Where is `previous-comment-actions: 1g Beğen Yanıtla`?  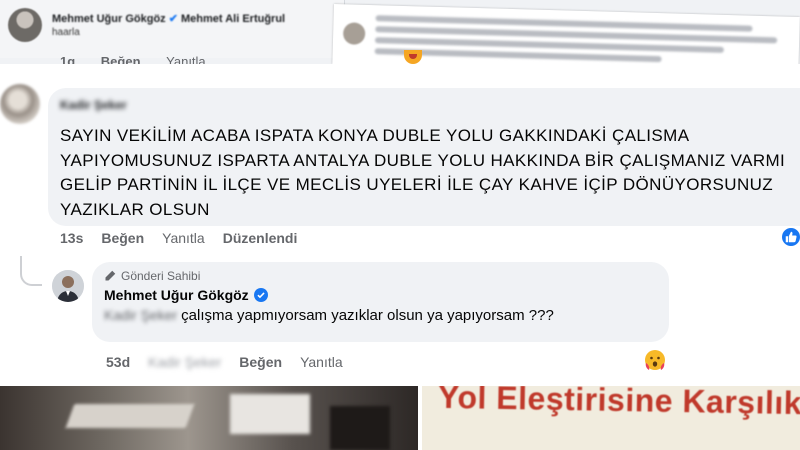
previous-comment-actions: 1g Beğen Yanıtla is located at coordinates (144, 59).